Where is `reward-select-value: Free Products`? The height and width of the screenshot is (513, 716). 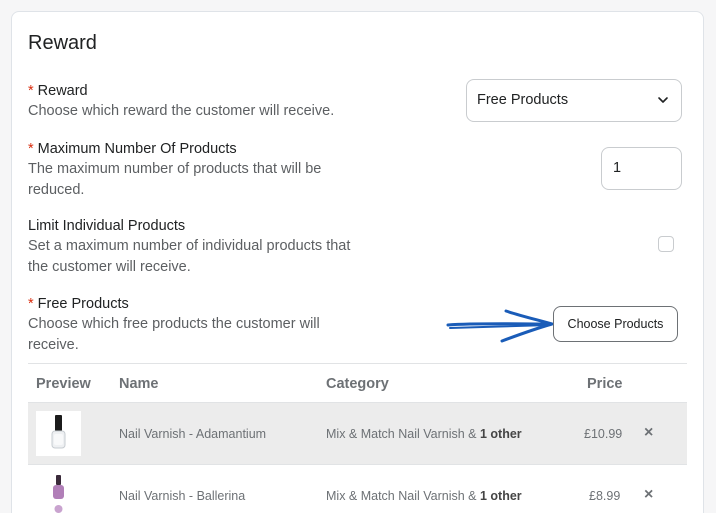
reward-select-value: Free Products is located at coordinates (523, 100).